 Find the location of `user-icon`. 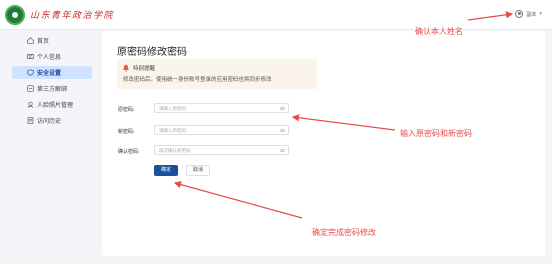

user-icon is located at coordinates (519, 14).